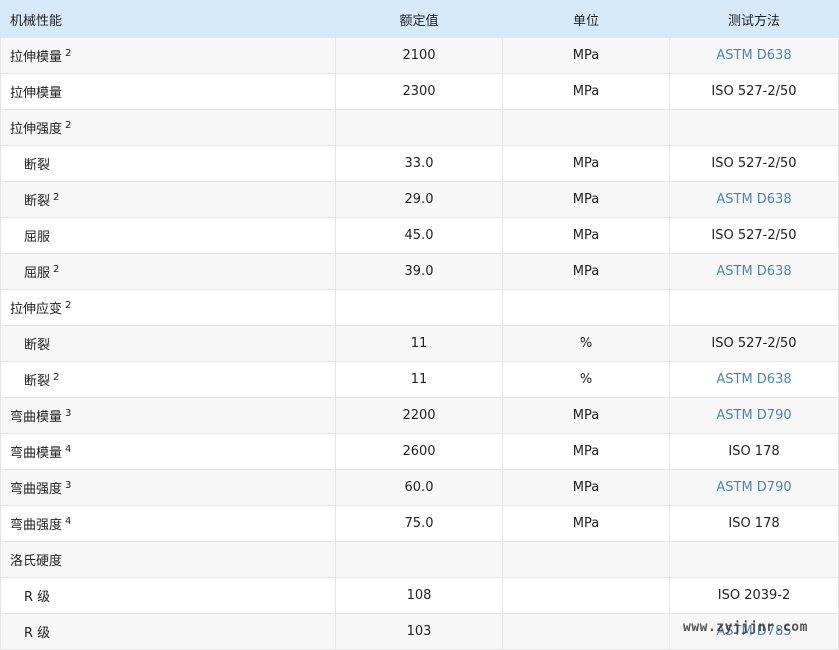 The height and width of the screenshot is (650, 839). What do you see at coordinates (168, 235) in the screenshot?
I see `property-cell: 屈服` at bounding box center [168, 235].